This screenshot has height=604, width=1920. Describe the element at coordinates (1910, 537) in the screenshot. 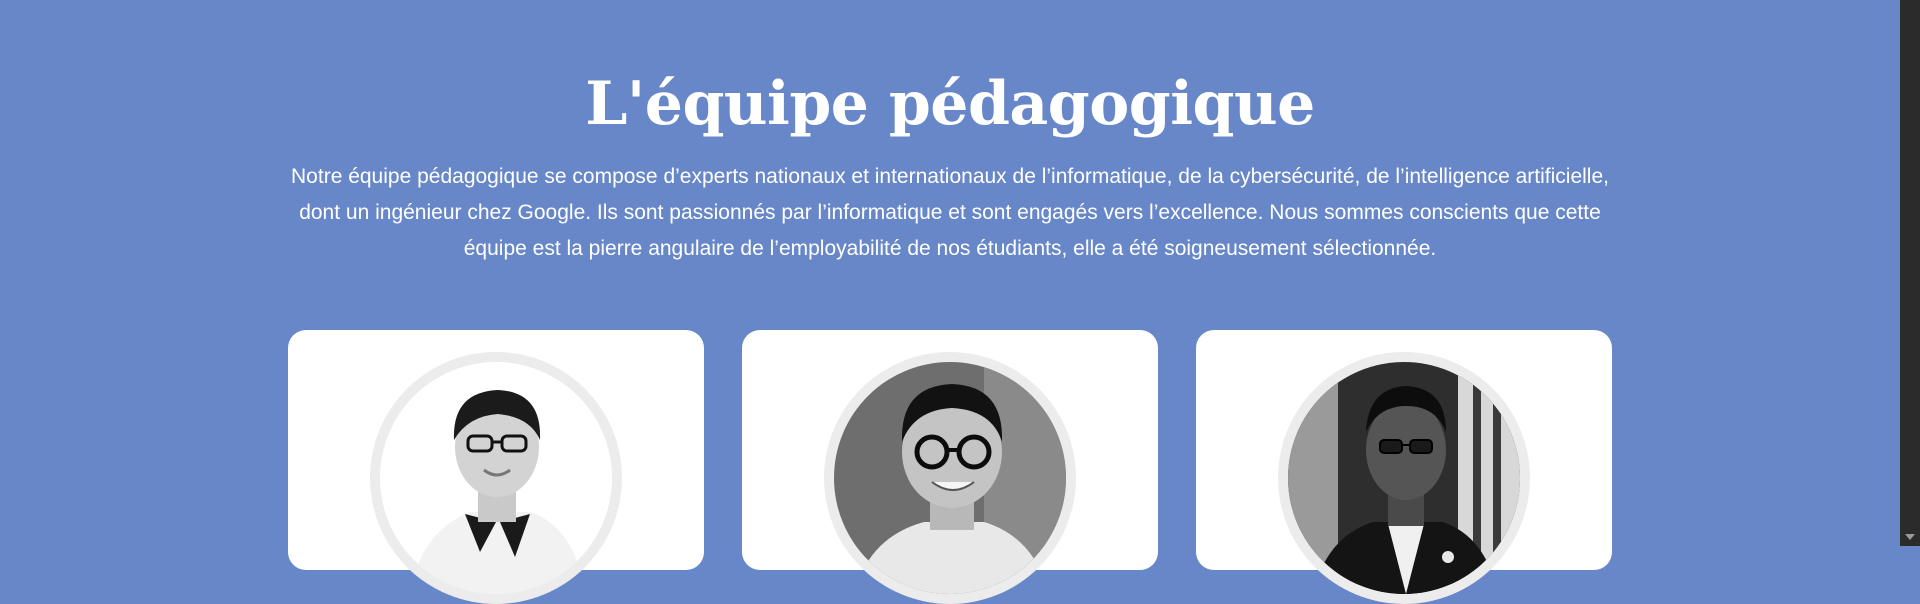

I see `scroll-down-arrow-icon` at that location.